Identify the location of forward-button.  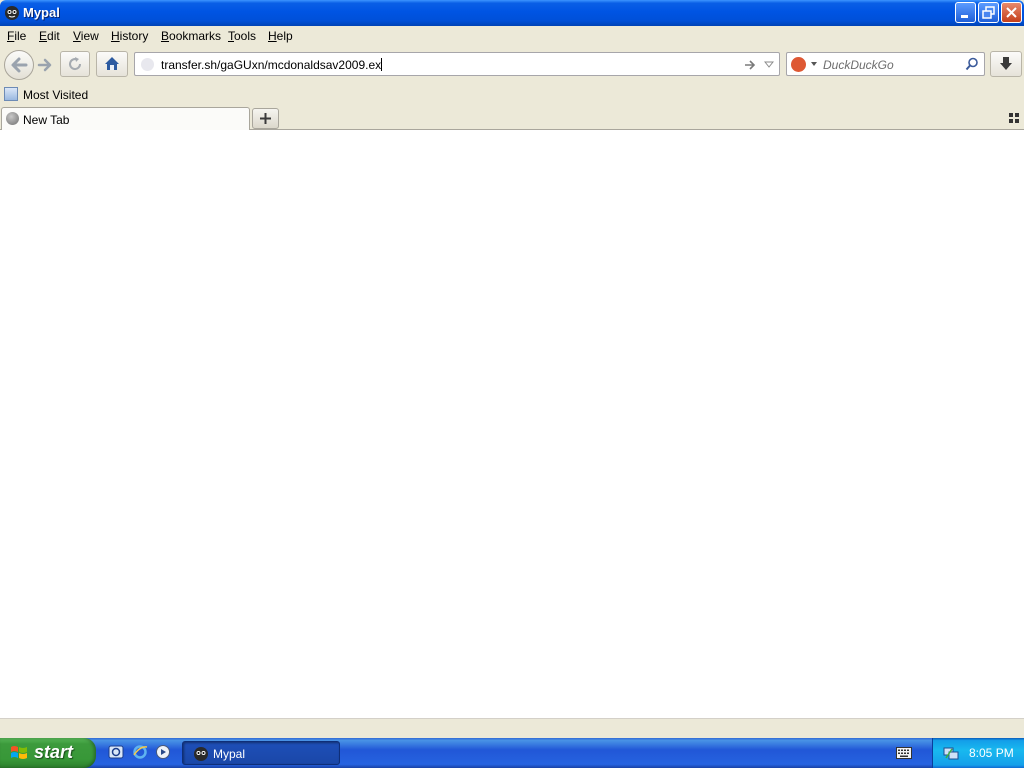
(45, 65).